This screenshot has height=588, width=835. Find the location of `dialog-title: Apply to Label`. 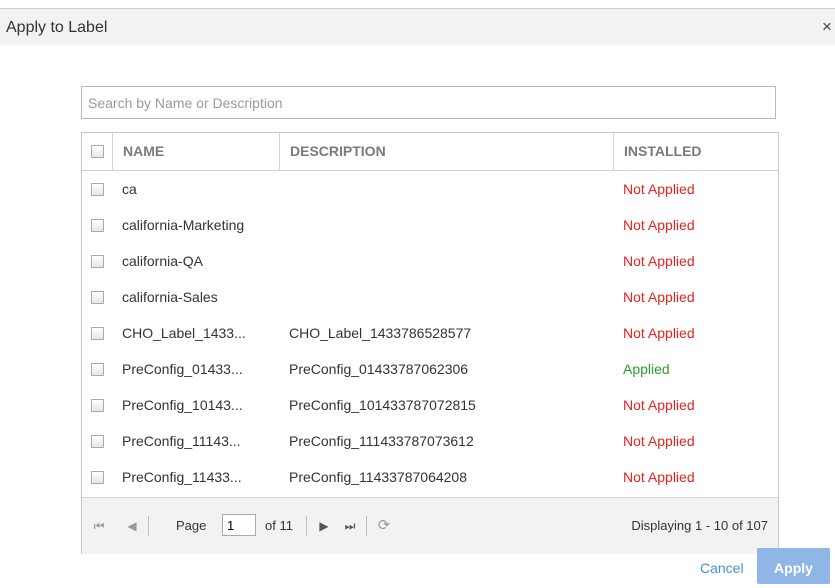

dialog-title: Apply to Label is located at coordinates (57, 27).